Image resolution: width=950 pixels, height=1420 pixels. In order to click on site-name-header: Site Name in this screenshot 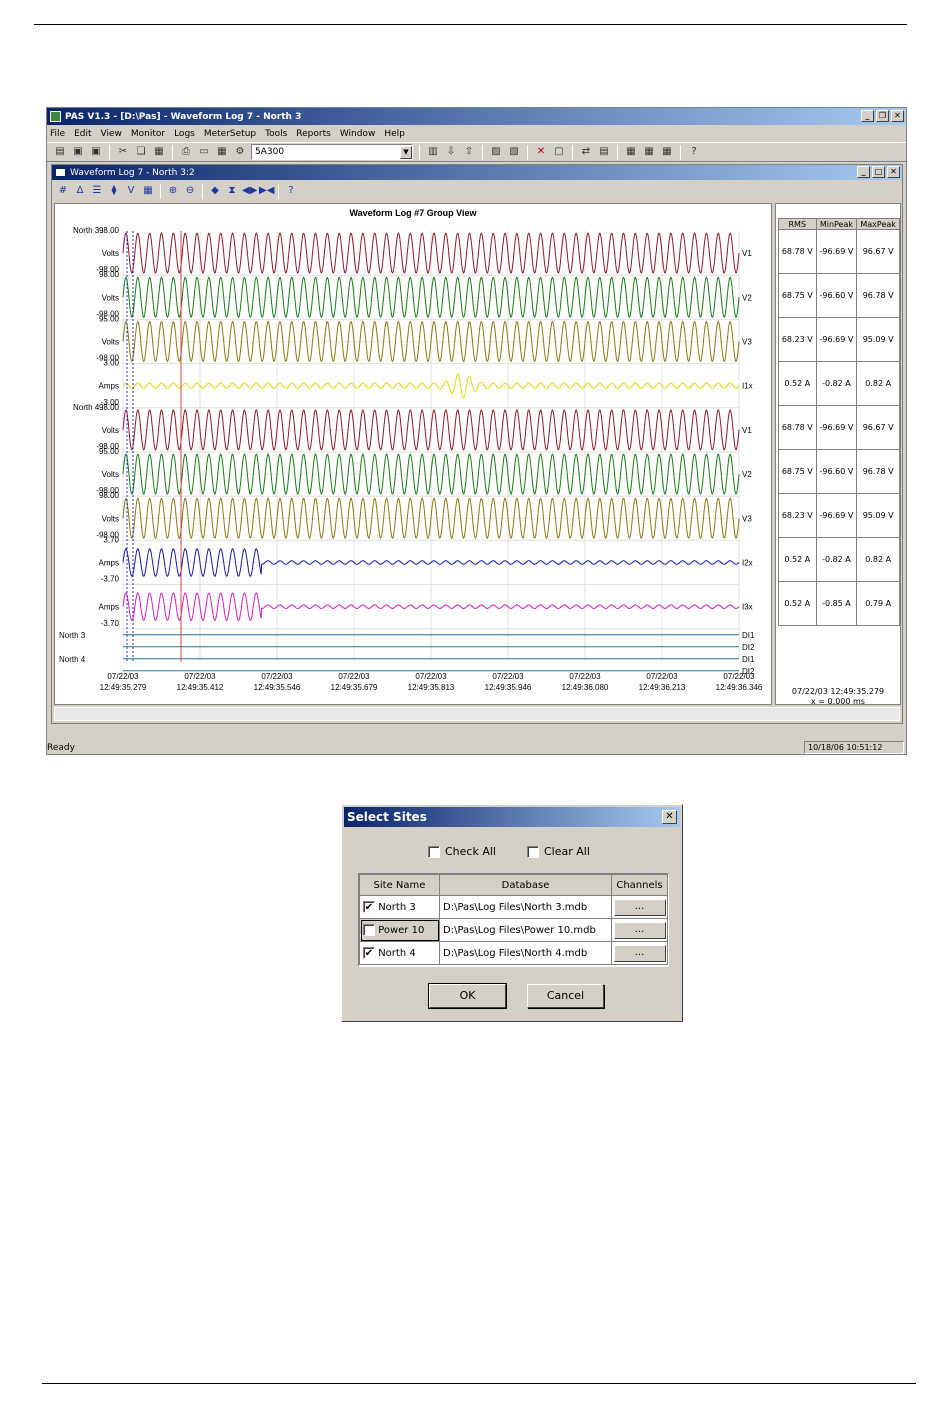, I will do `click(399, 885)`.